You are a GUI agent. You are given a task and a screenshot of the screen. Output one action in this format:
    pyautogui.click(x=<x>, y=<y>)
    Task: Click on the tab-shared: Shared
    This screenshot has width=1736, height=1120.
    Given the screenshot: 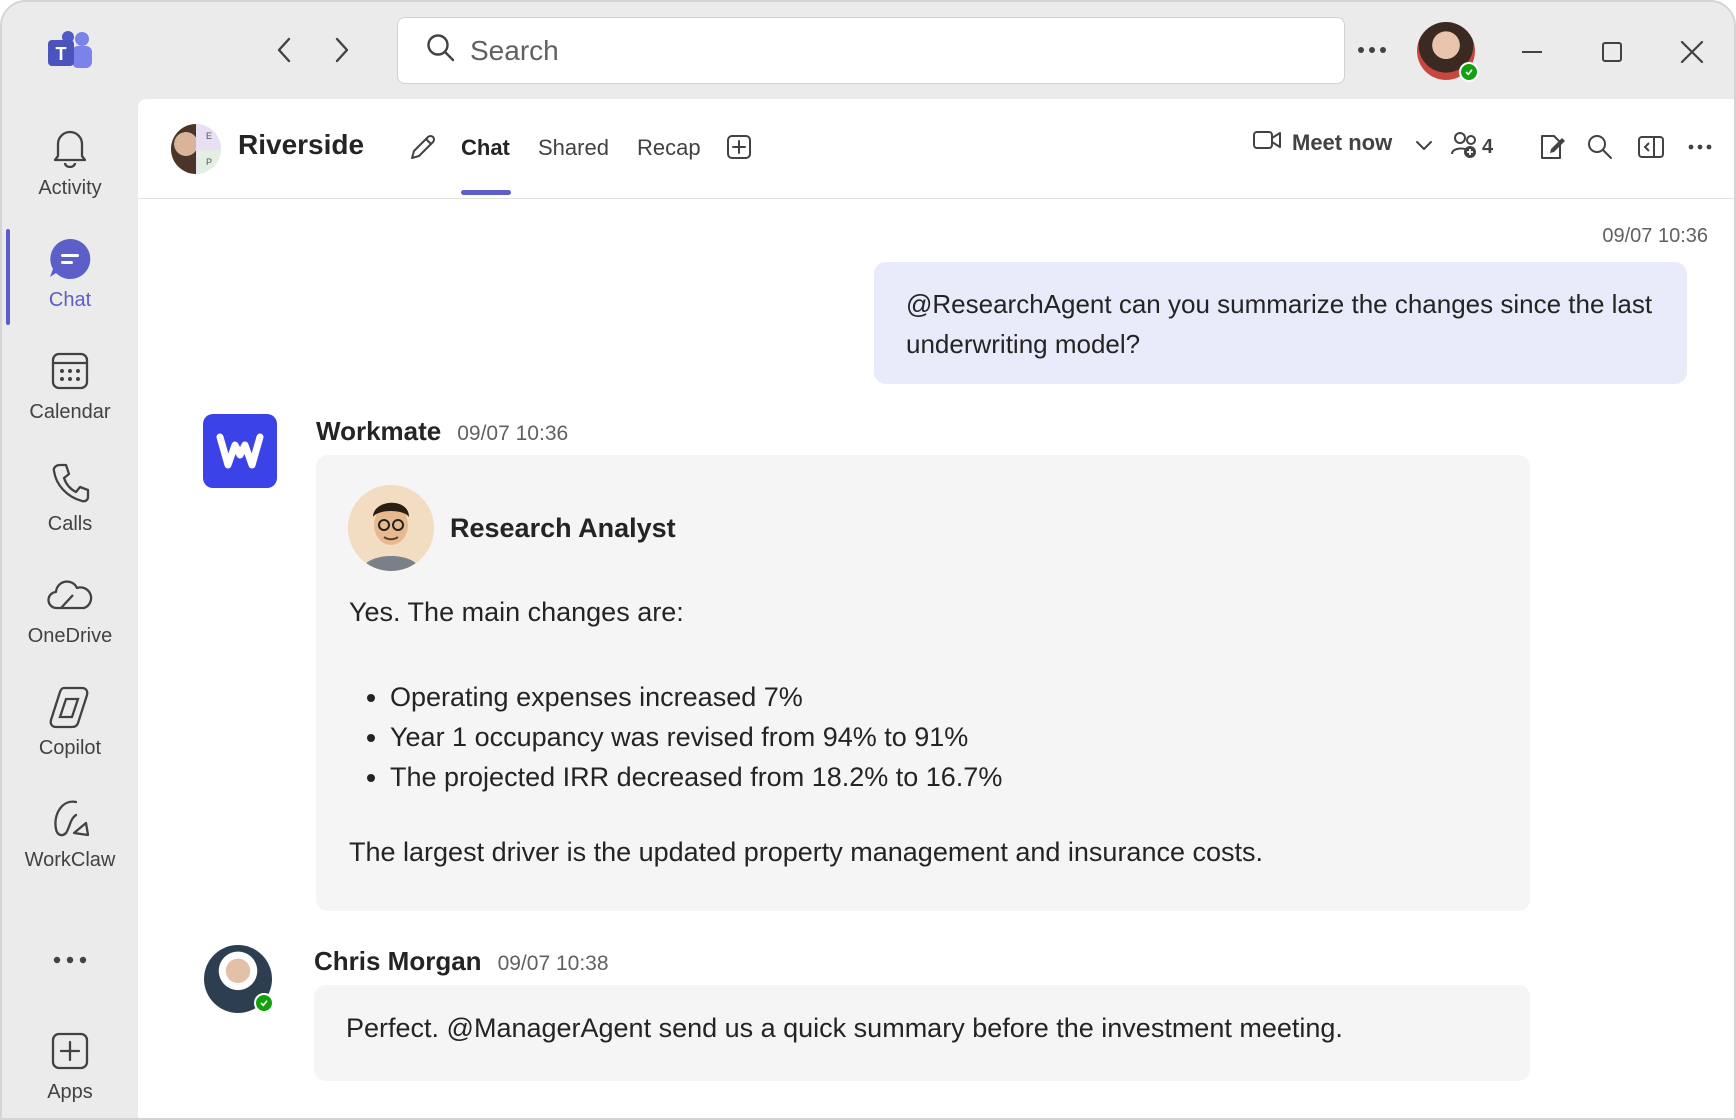 What is the action you would take?
    pyautogui.click(x=573, y=148)
    